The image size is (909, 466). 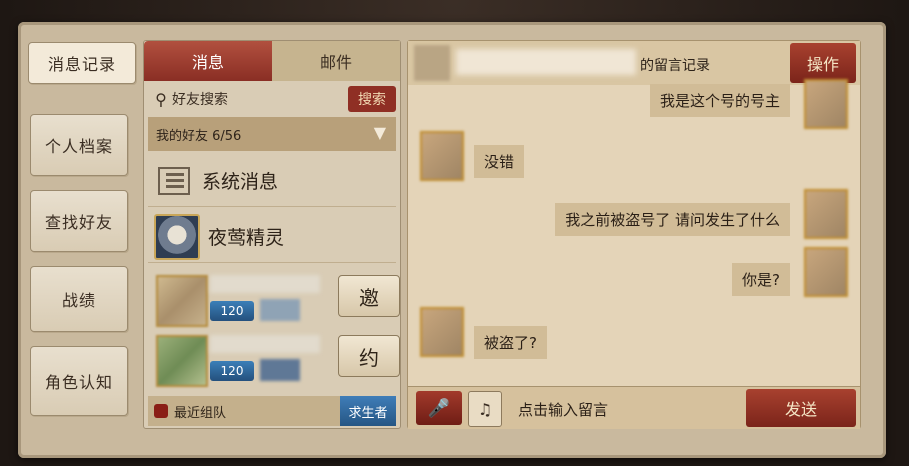 I want to click on sidebar-tab-label: 个人档案, so click(x=78, y=146).